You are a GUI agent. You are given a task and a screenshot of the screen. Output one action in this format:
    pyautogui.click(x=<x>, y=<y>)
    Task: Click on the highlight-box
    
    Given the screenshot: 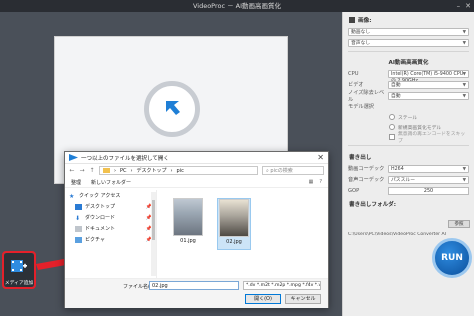 What is the action you would take?
    pyautogui.click(x=19, y=270)
    